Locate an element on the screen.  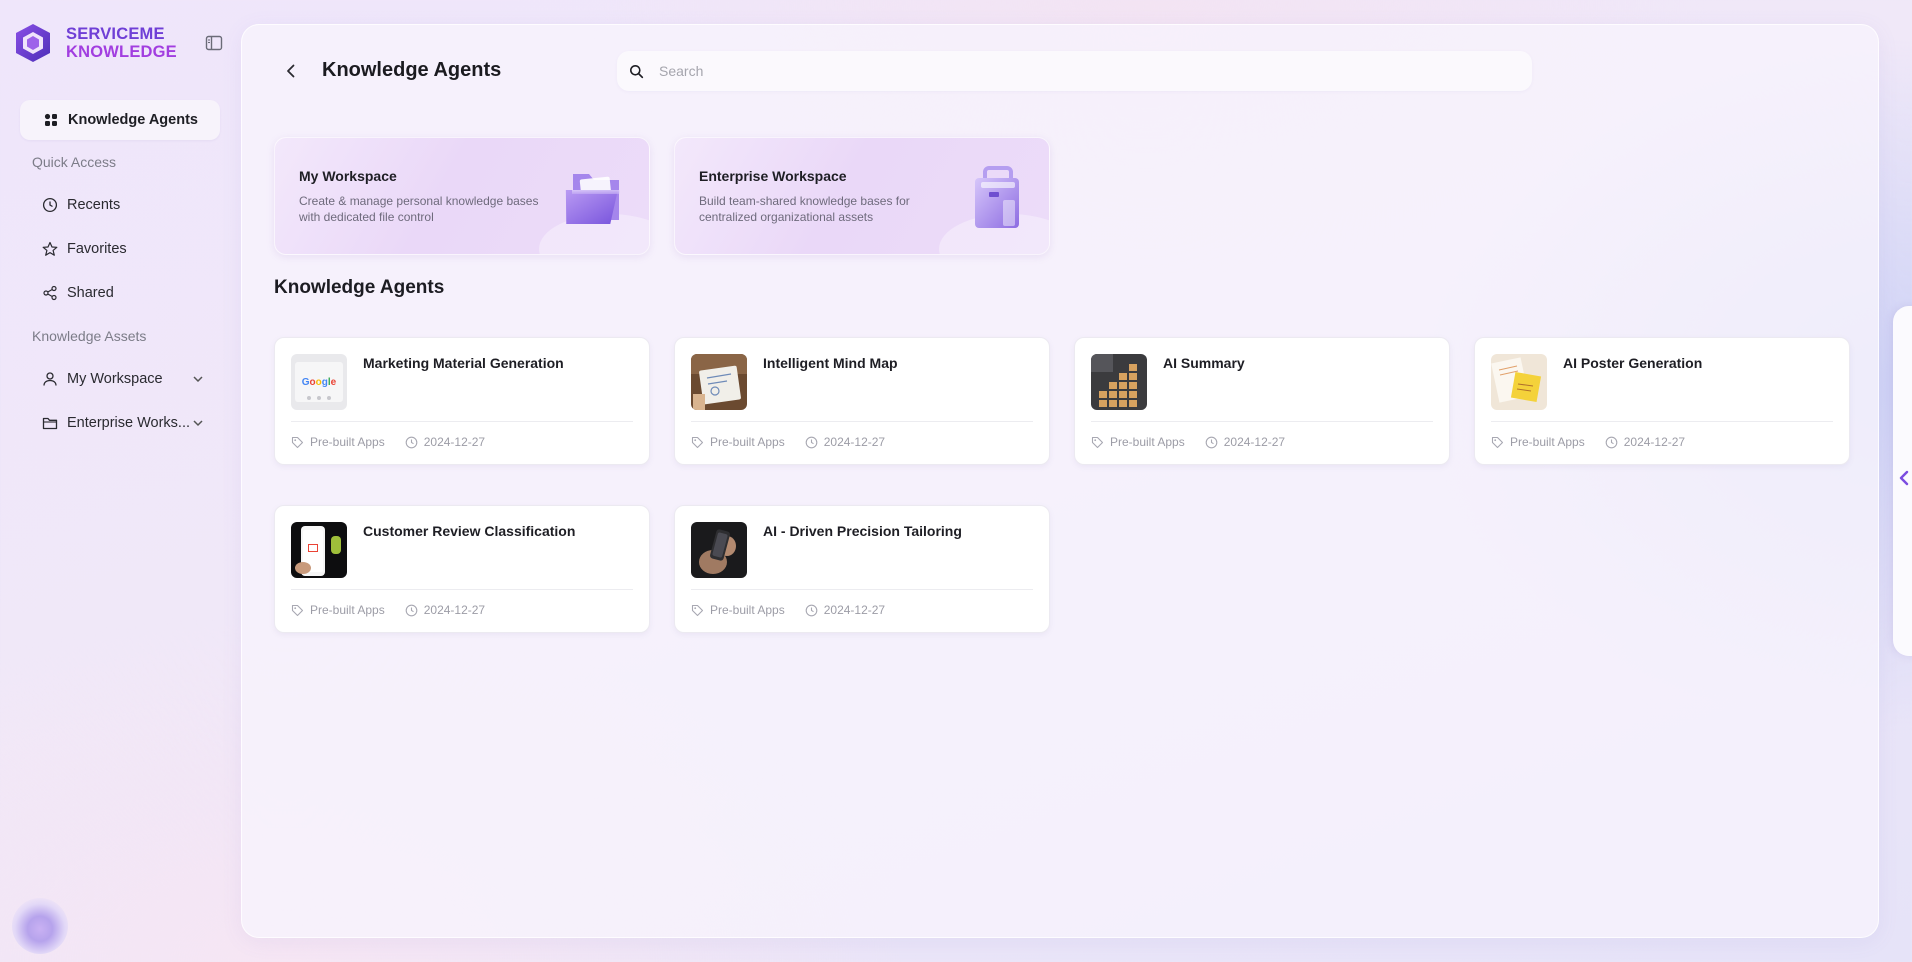
grid-icon is located at coordinates (50, 119).